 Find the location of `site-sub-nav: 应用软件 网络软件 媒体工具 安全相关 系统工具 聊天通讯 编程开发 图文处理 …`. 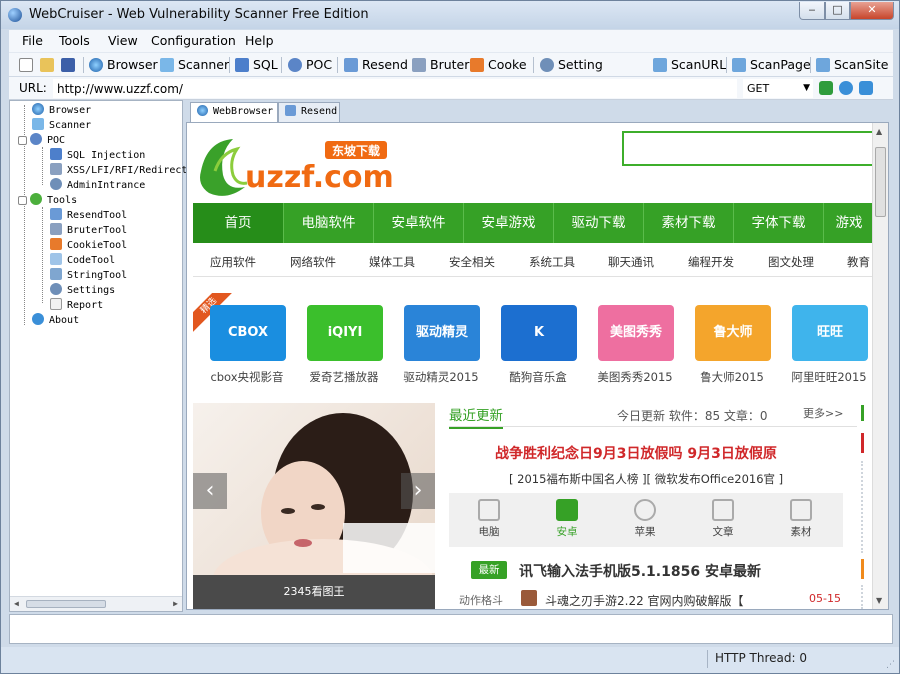

site-sub-nav: 应用软件 网络软件 媒体工具 安全相关 系统工具 聊天通讯 编程开发 图文处理 … is located at coordinates (533, 262).